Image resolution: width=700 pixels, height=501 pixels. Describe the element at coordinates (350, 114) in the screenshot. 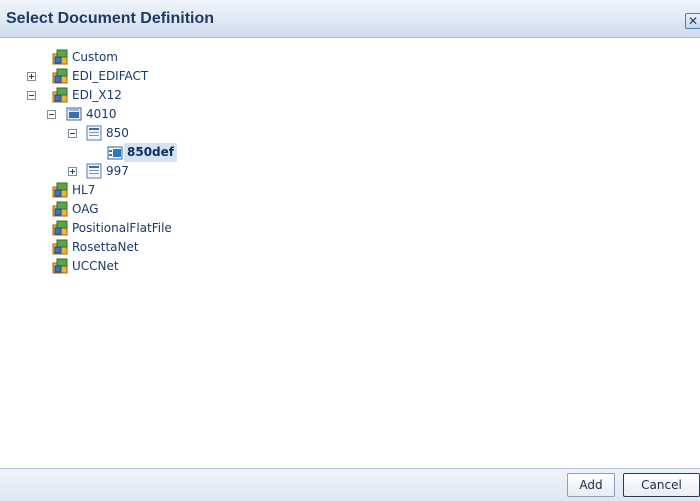

I see `tree-node-4010: 4010` at that location.